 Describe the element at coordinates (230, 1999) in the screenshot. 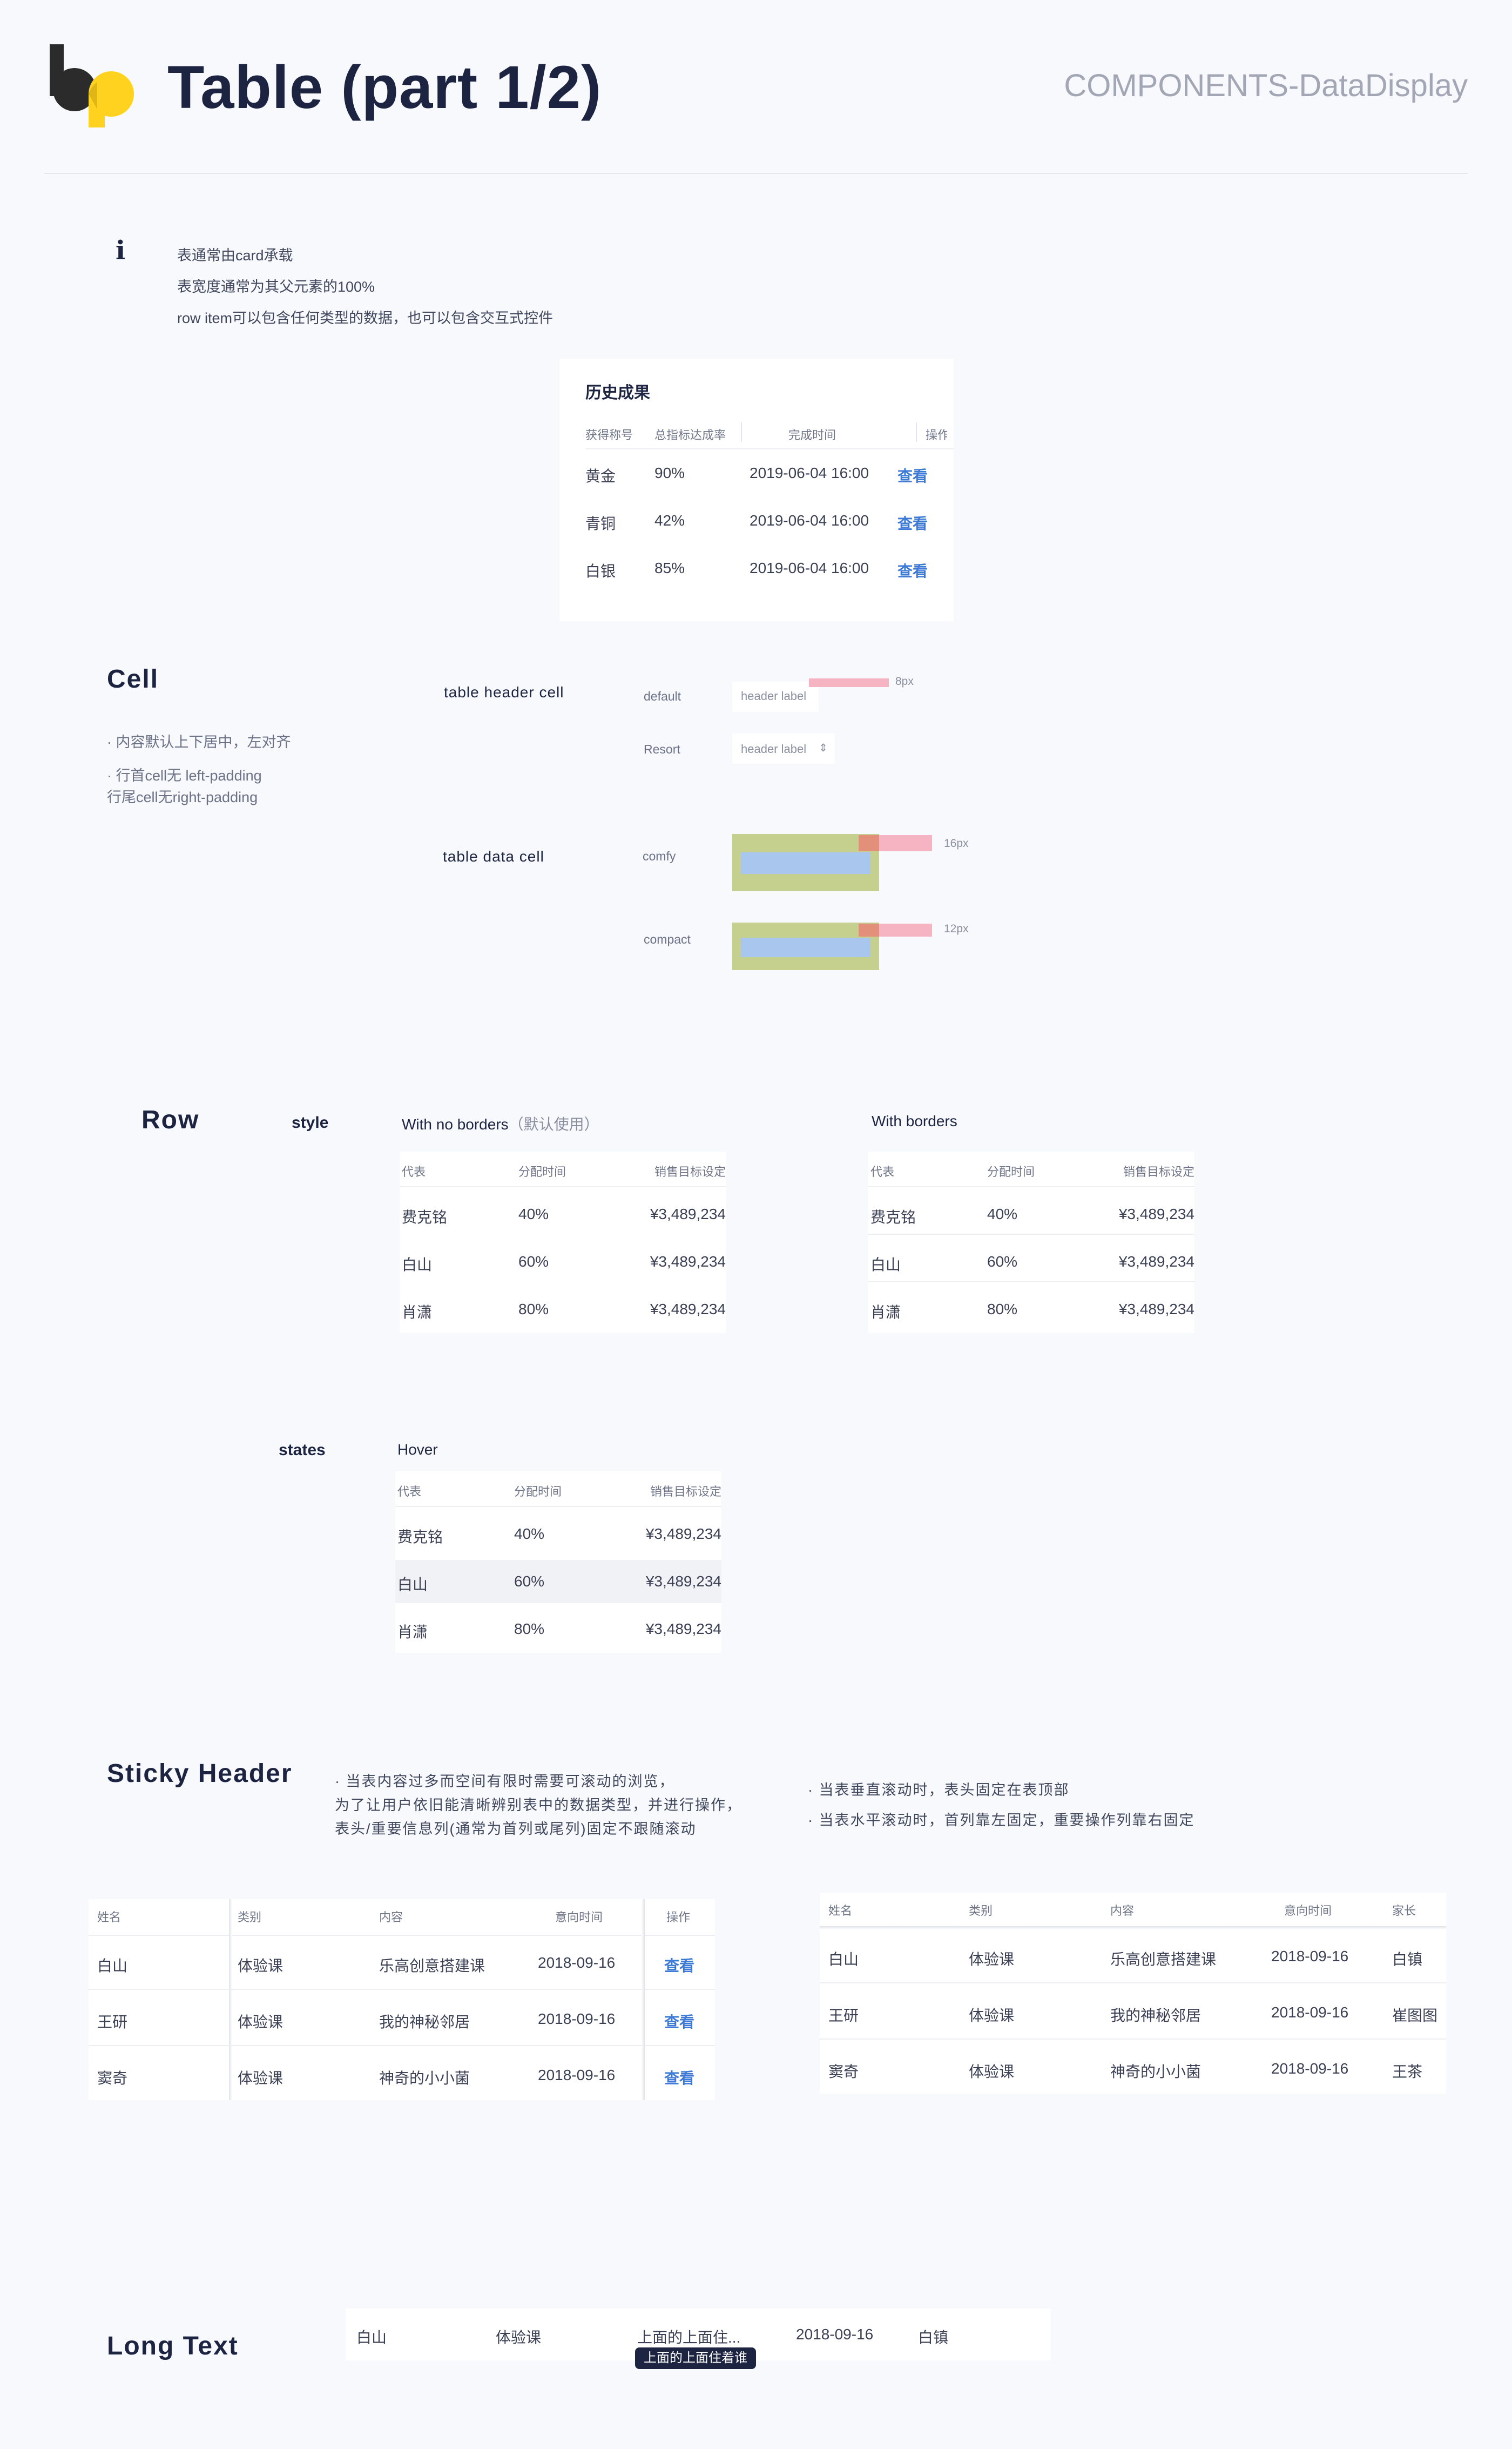

I see `sticky-first-column-shadow` at that location.